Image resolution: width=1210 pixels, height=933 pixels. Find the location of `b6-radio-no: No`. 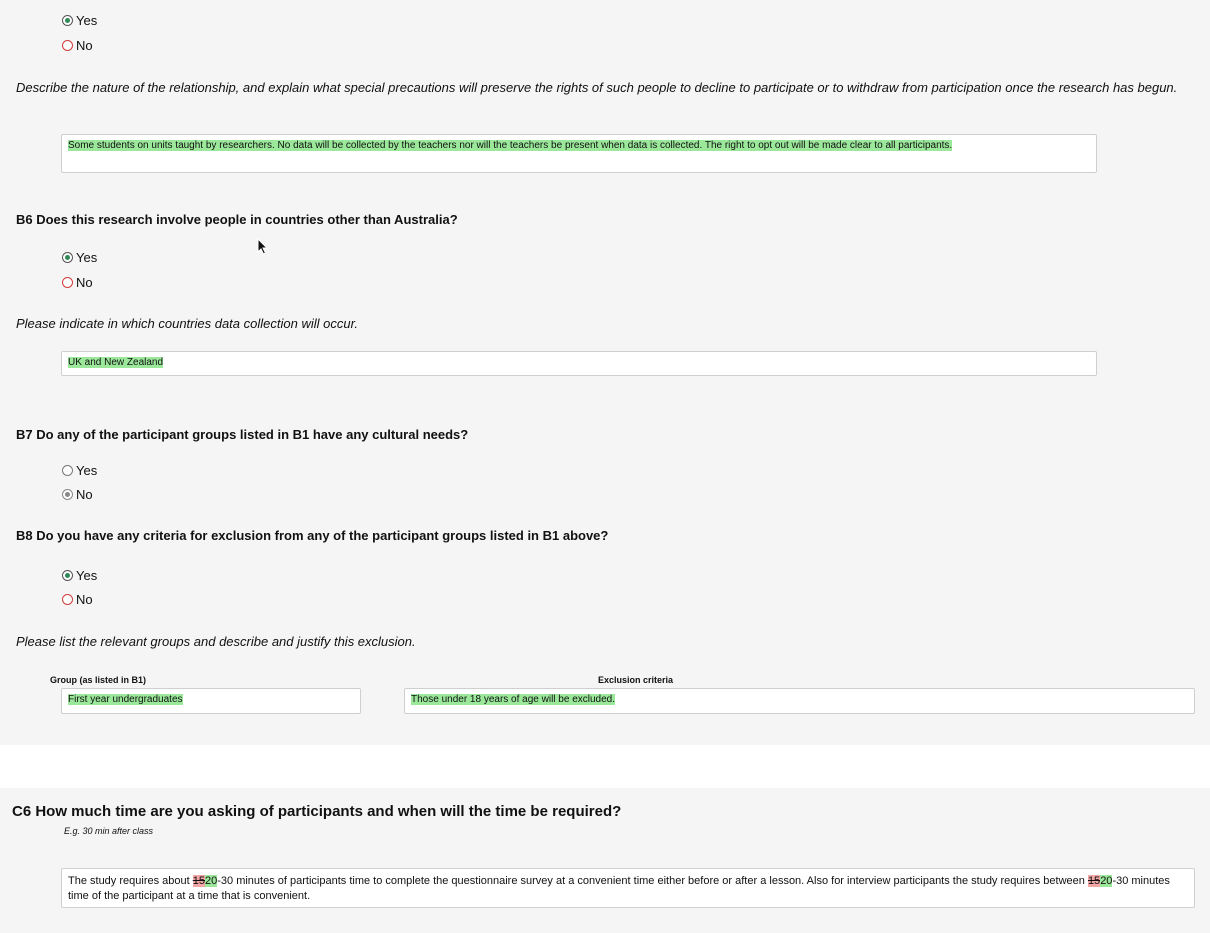

b6-radio-no: No is located at coordinates (77, 282).